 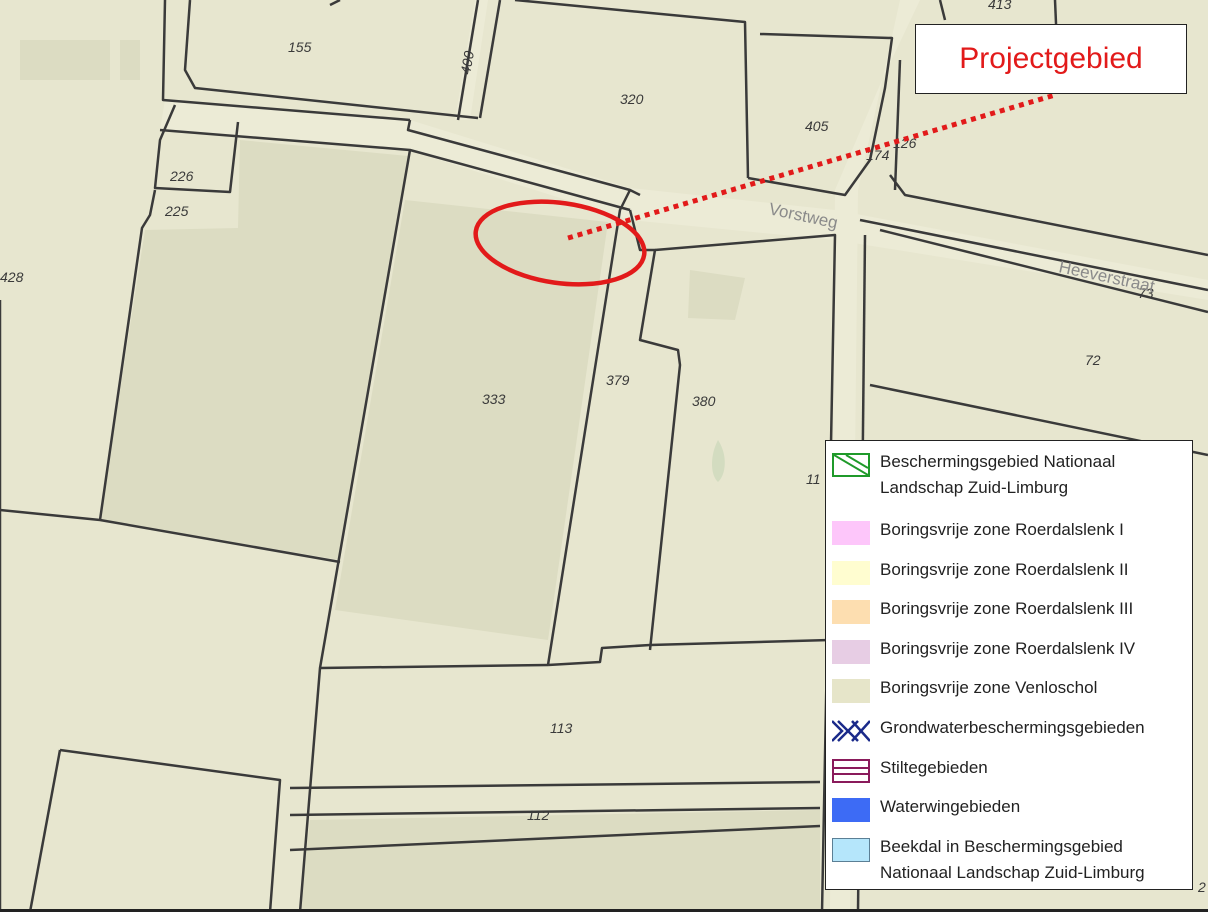 I want to click on light-blue-swatch, so click(x=851, y=849).